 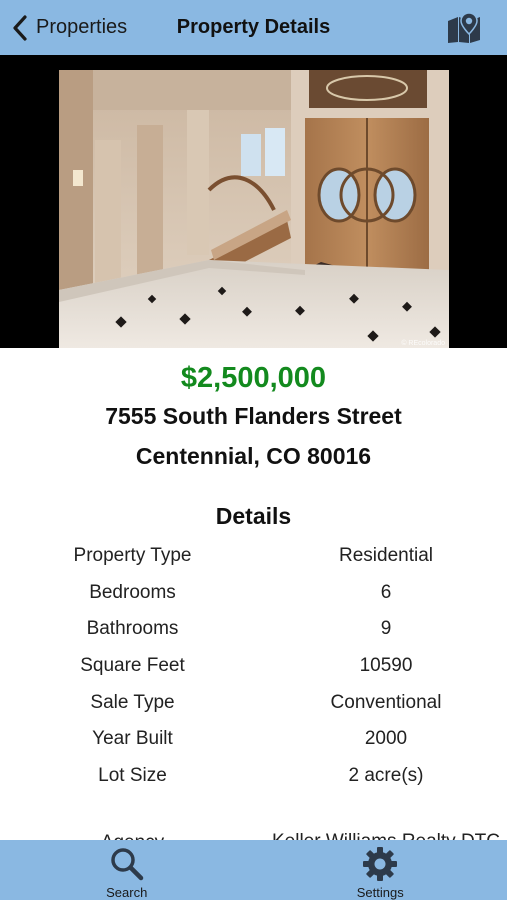 I want to click on detail-key: Lot Size, so click(x=132, y=775).